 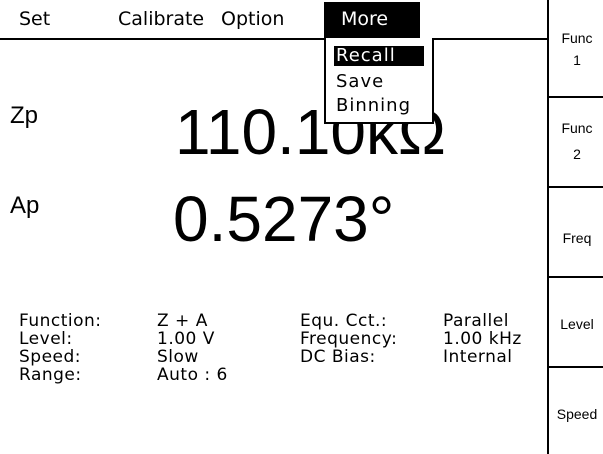 I want to click on dropdown-item-binning: Binning, so click(x=373, y=106).